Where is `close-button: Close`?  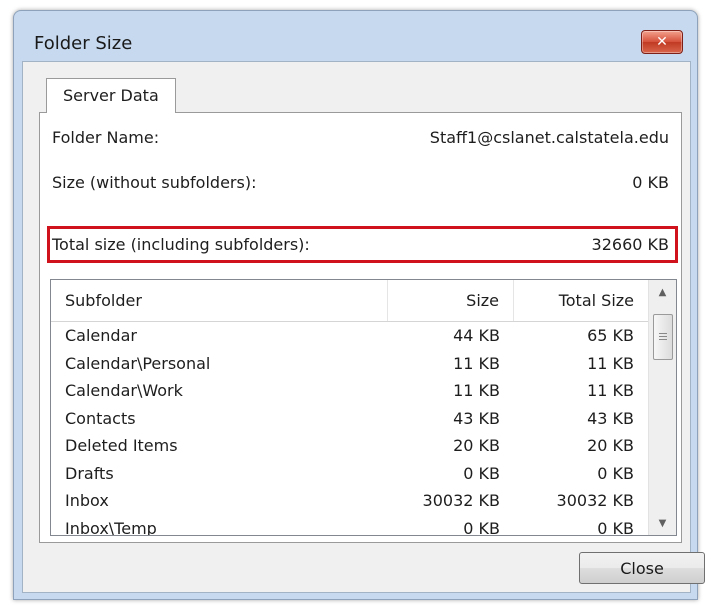 close-button: Close is located at coordinates (642, 568).